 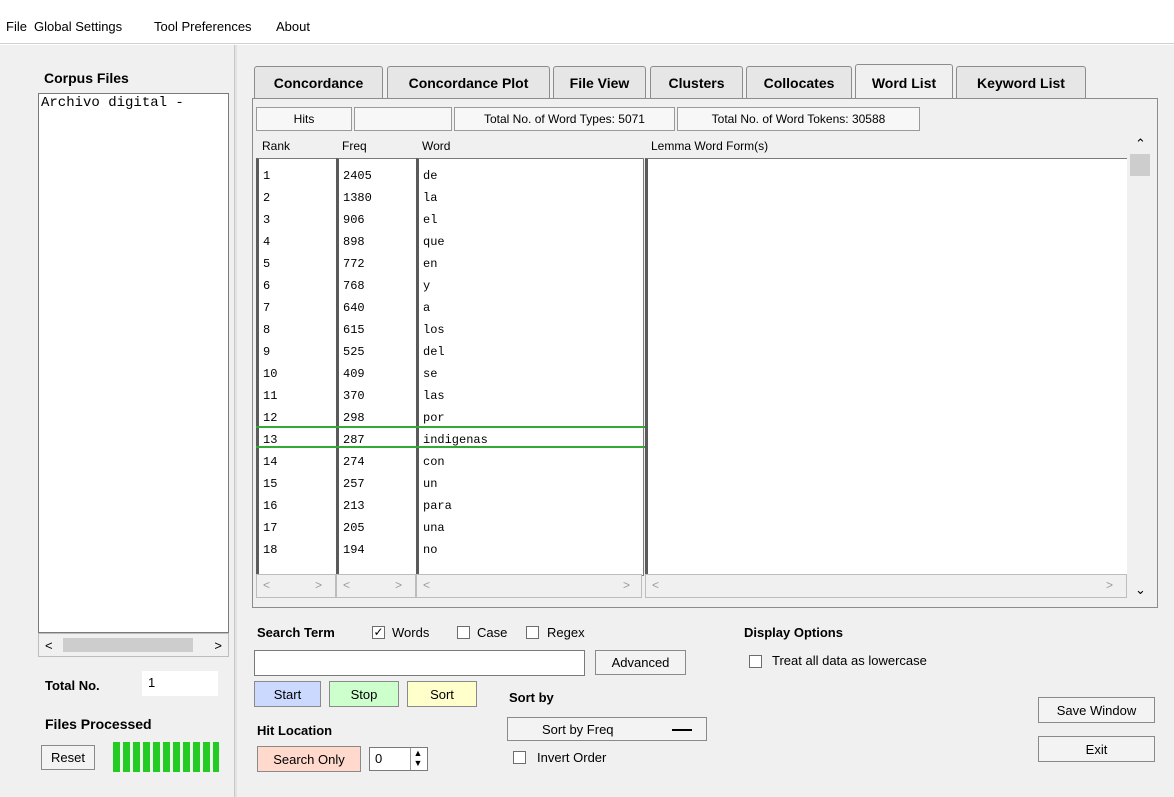 I want to click on case-checkbox, so click(x=463, y=632).